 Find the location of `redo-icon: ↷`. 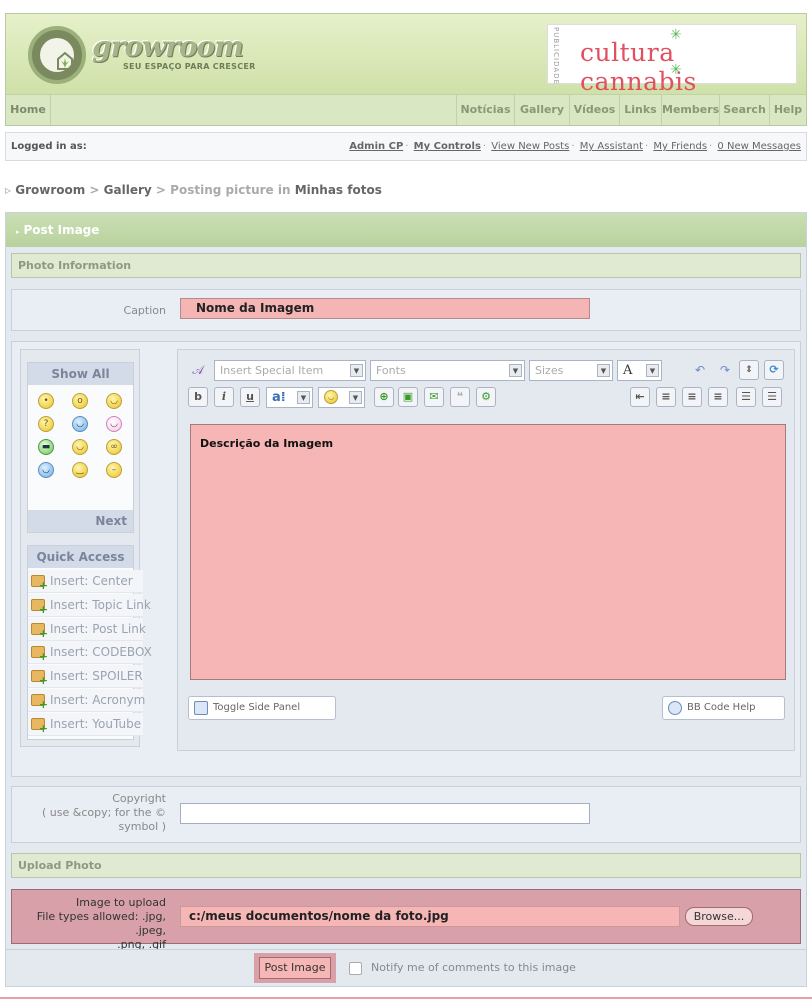

redo-icon: ↷ is located at coordinates (725, 370).